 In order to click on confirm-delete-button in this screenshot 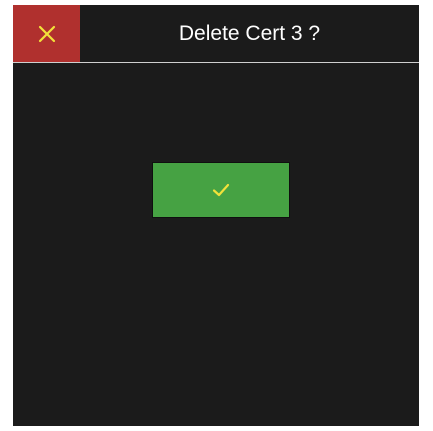, I will do `click(221, 190)`.